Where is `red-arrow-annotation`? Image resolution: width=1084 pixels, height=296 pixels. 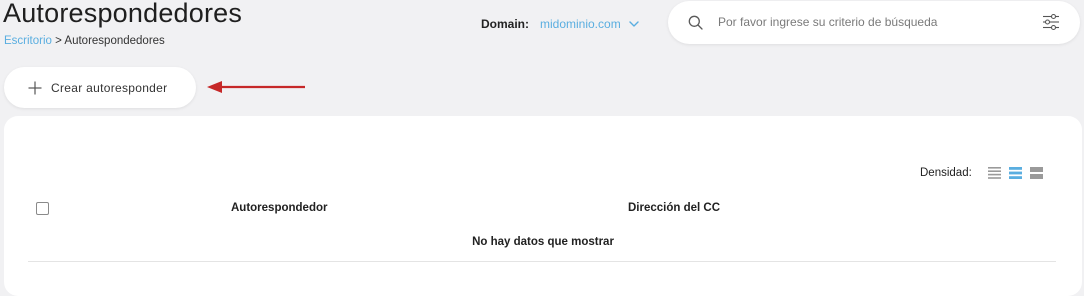 red-arrow-annotation is located at coordinates (256, 87).